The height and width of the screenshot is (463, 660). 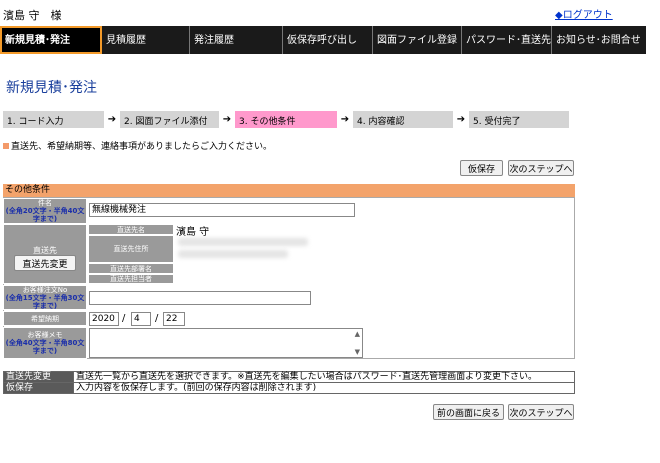 I want to click on memo-textarea: ▲ ▼, so click(x=226, y=343).